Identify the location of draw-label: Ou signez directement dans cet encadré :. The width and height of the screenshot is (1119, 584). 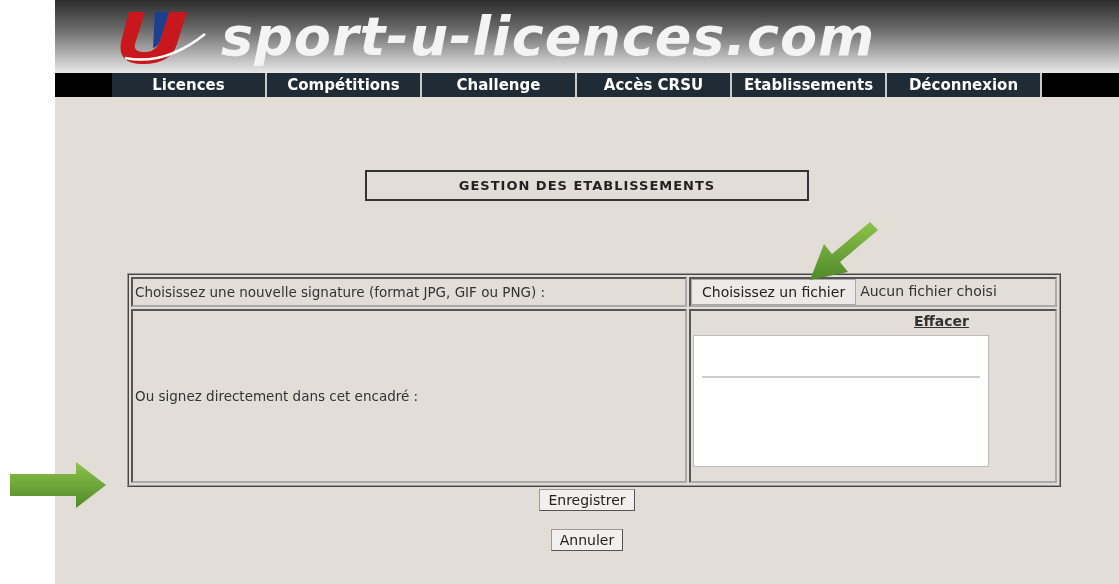
(277, 396).